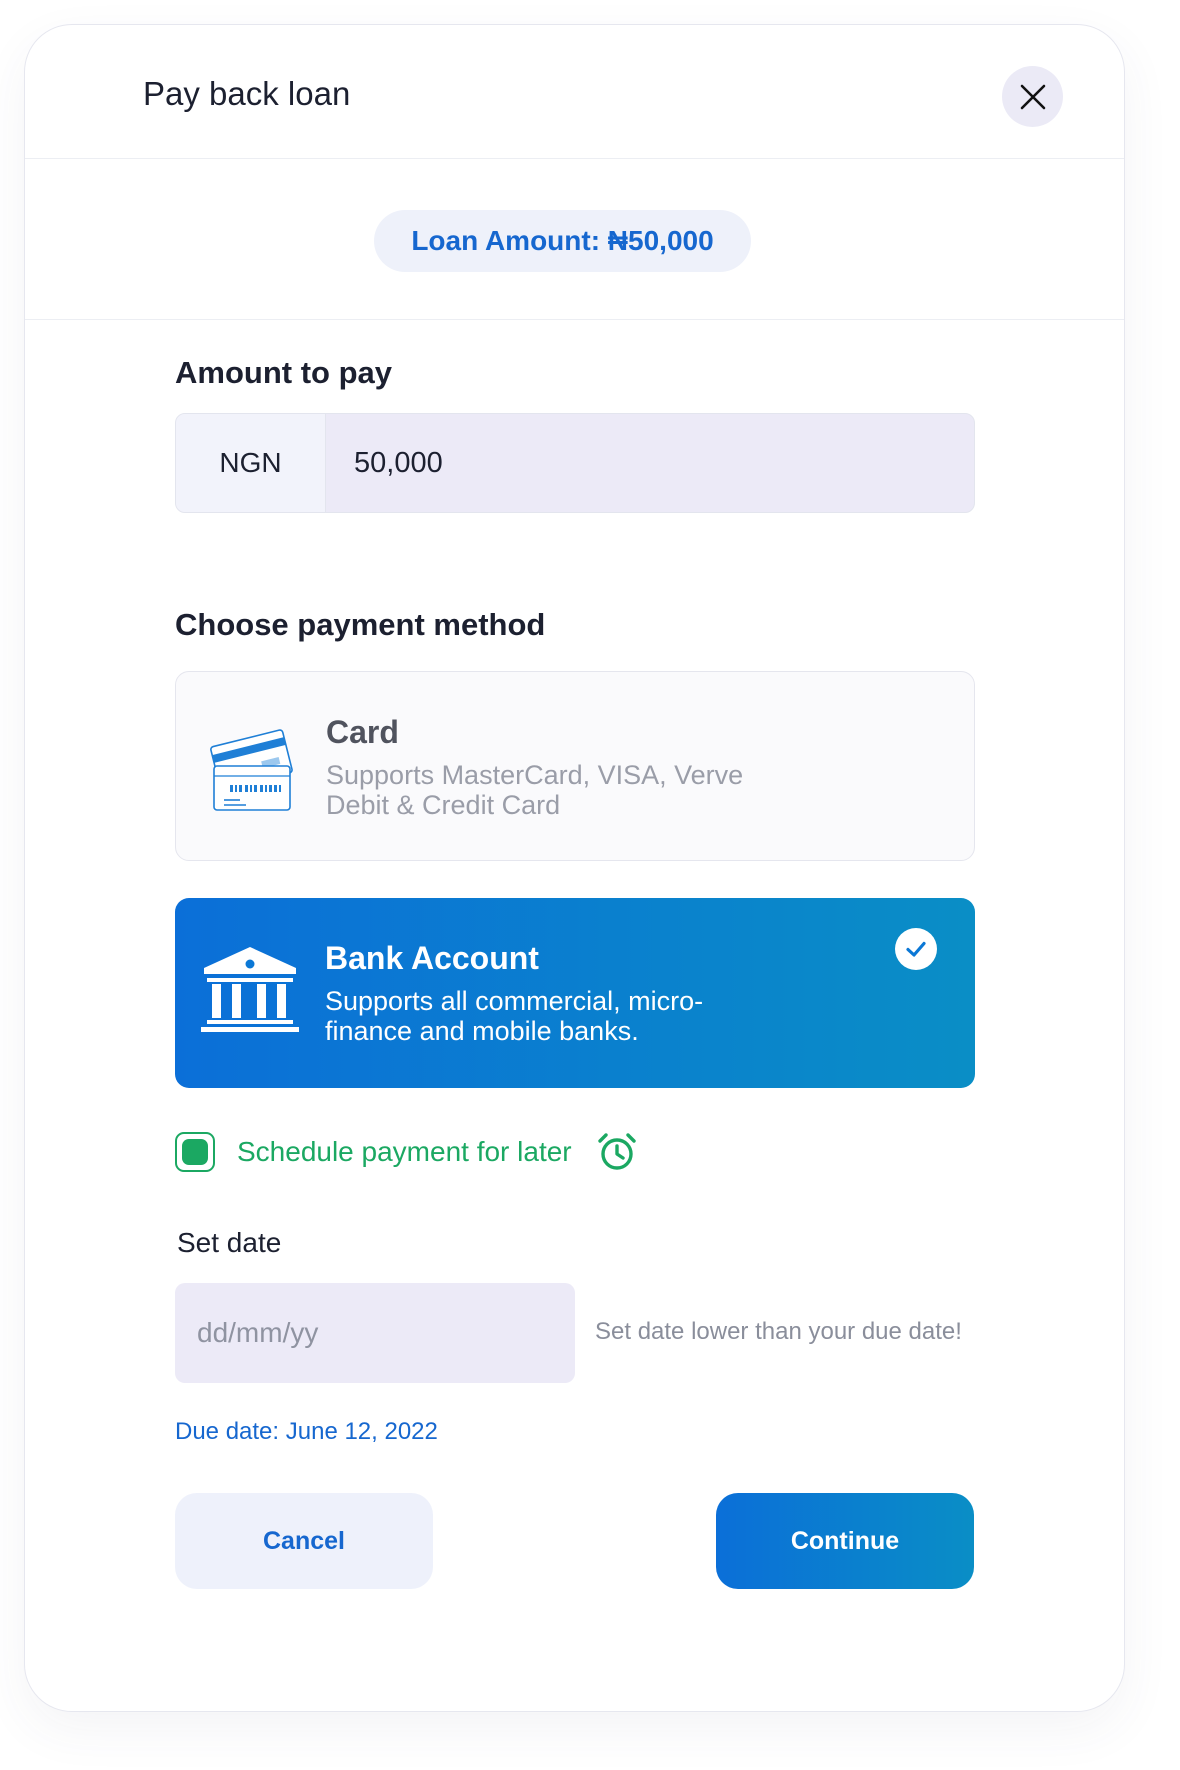 Image resolution: width=1180 pixels, height=1770 pixels. What do you see at coordinates (778, 1331) in the screenshot?
I see `date-hint: Set date lower than your due date!` at bounding box center [778, 1331].